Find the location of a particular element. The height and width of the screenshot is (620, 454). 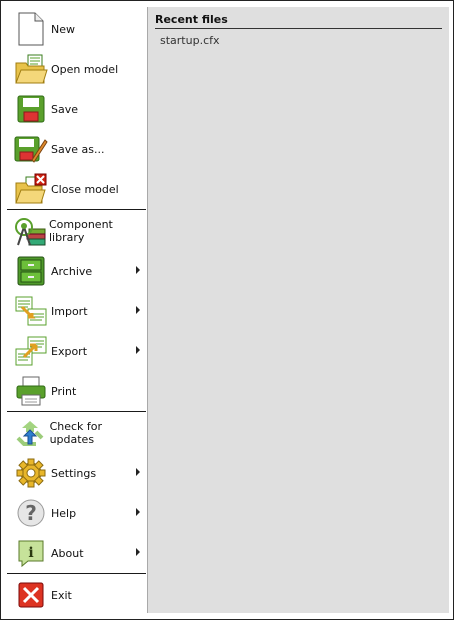

menu-item-label: Open model is located at coordinates (85, 69).